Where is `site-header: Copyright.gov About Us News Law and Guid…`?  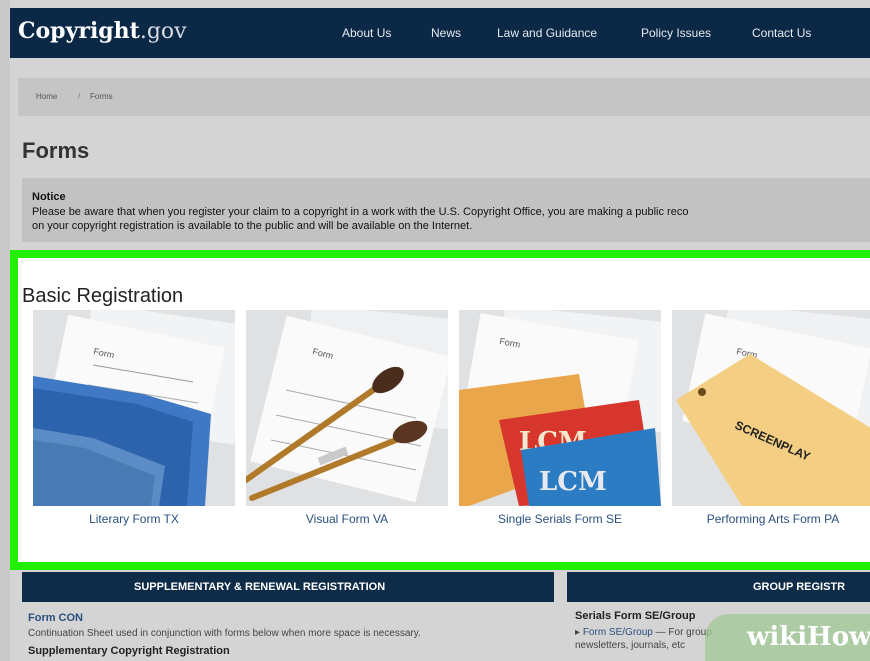 site-header: Copyright.gov About Us News Law and Guid… is located at coordinates (440, 33).